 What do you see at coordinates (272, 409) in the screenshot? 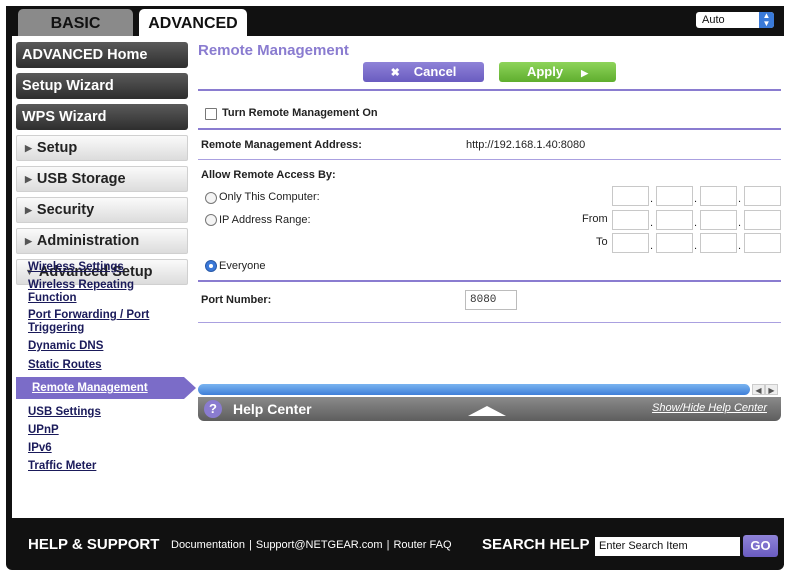
I see `help-center-title: Help Center` at bounding box center [272, 409].